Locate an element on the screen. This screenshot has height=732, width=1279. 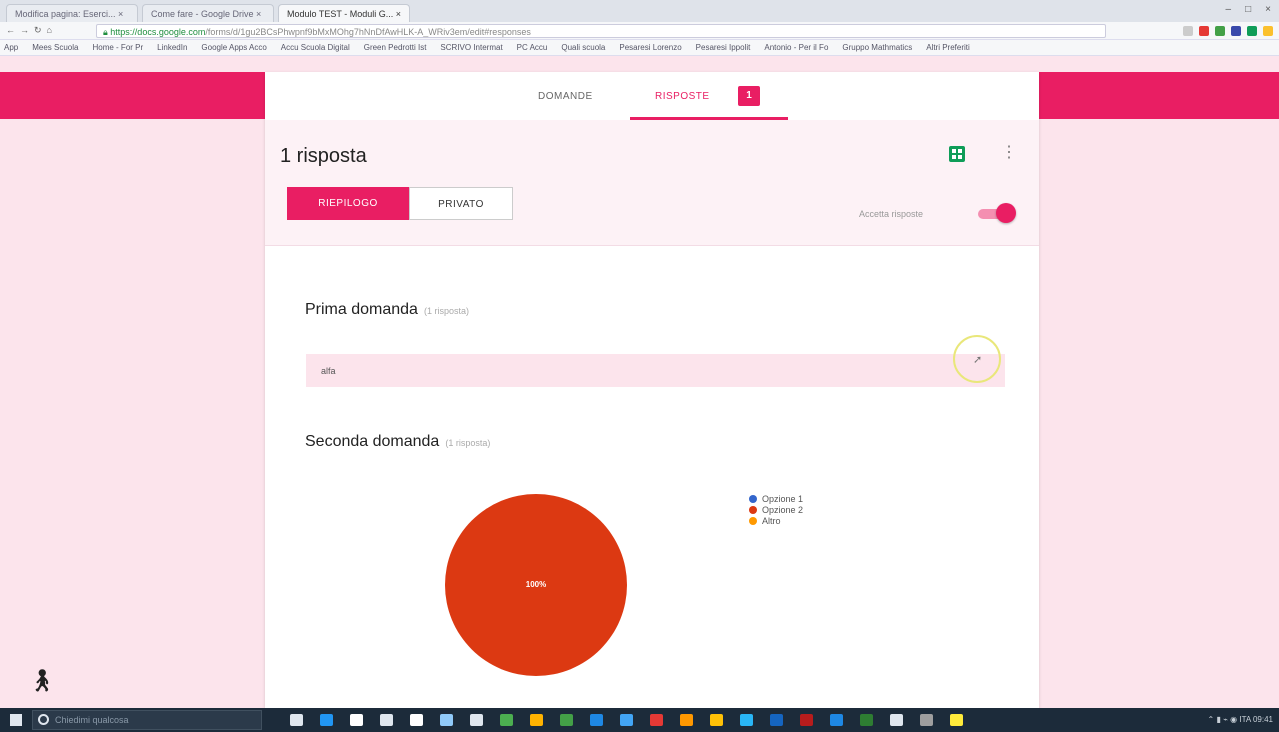
walking-figure-icon: 🚶︎ is located at coordinates (42, 680).